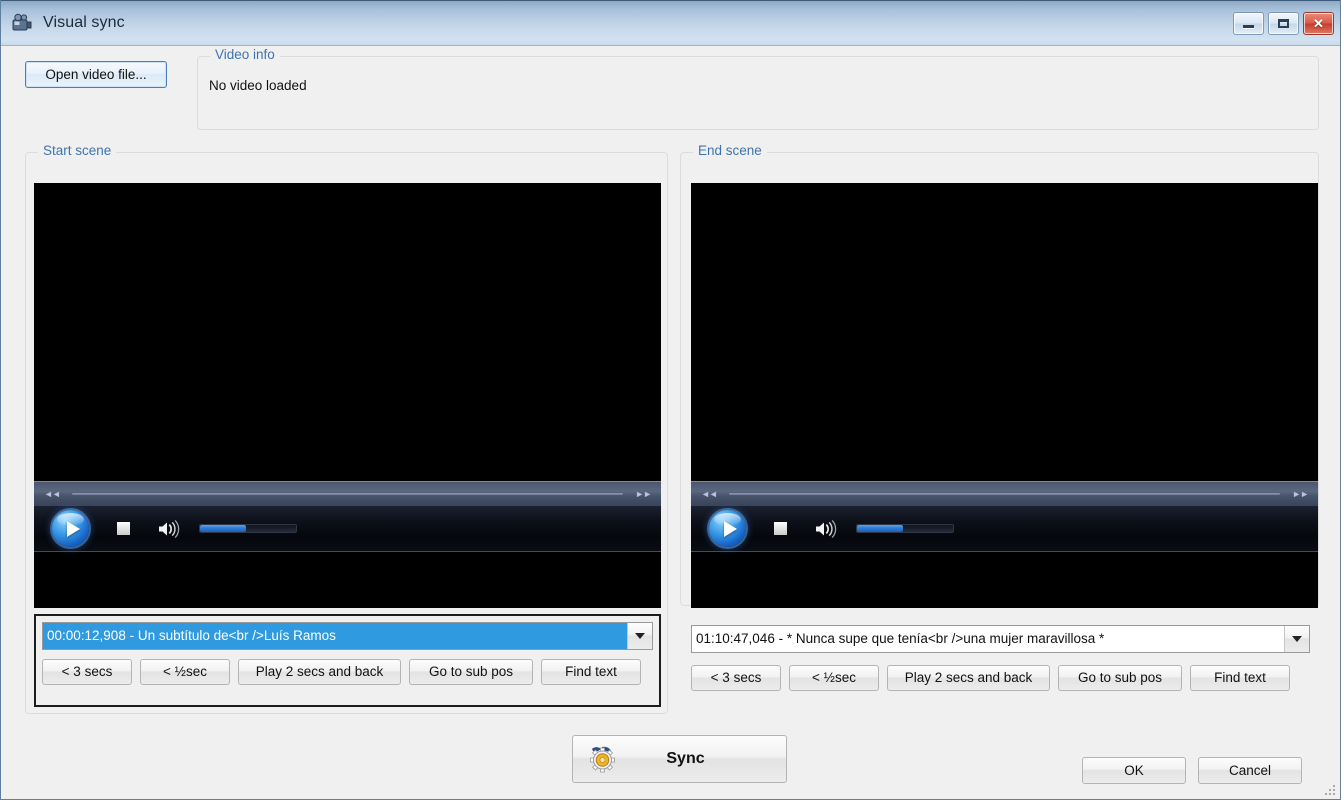 The width and height of the screenshot is (1341, 800). I want to click on maximize-button, so click(1283, 23).